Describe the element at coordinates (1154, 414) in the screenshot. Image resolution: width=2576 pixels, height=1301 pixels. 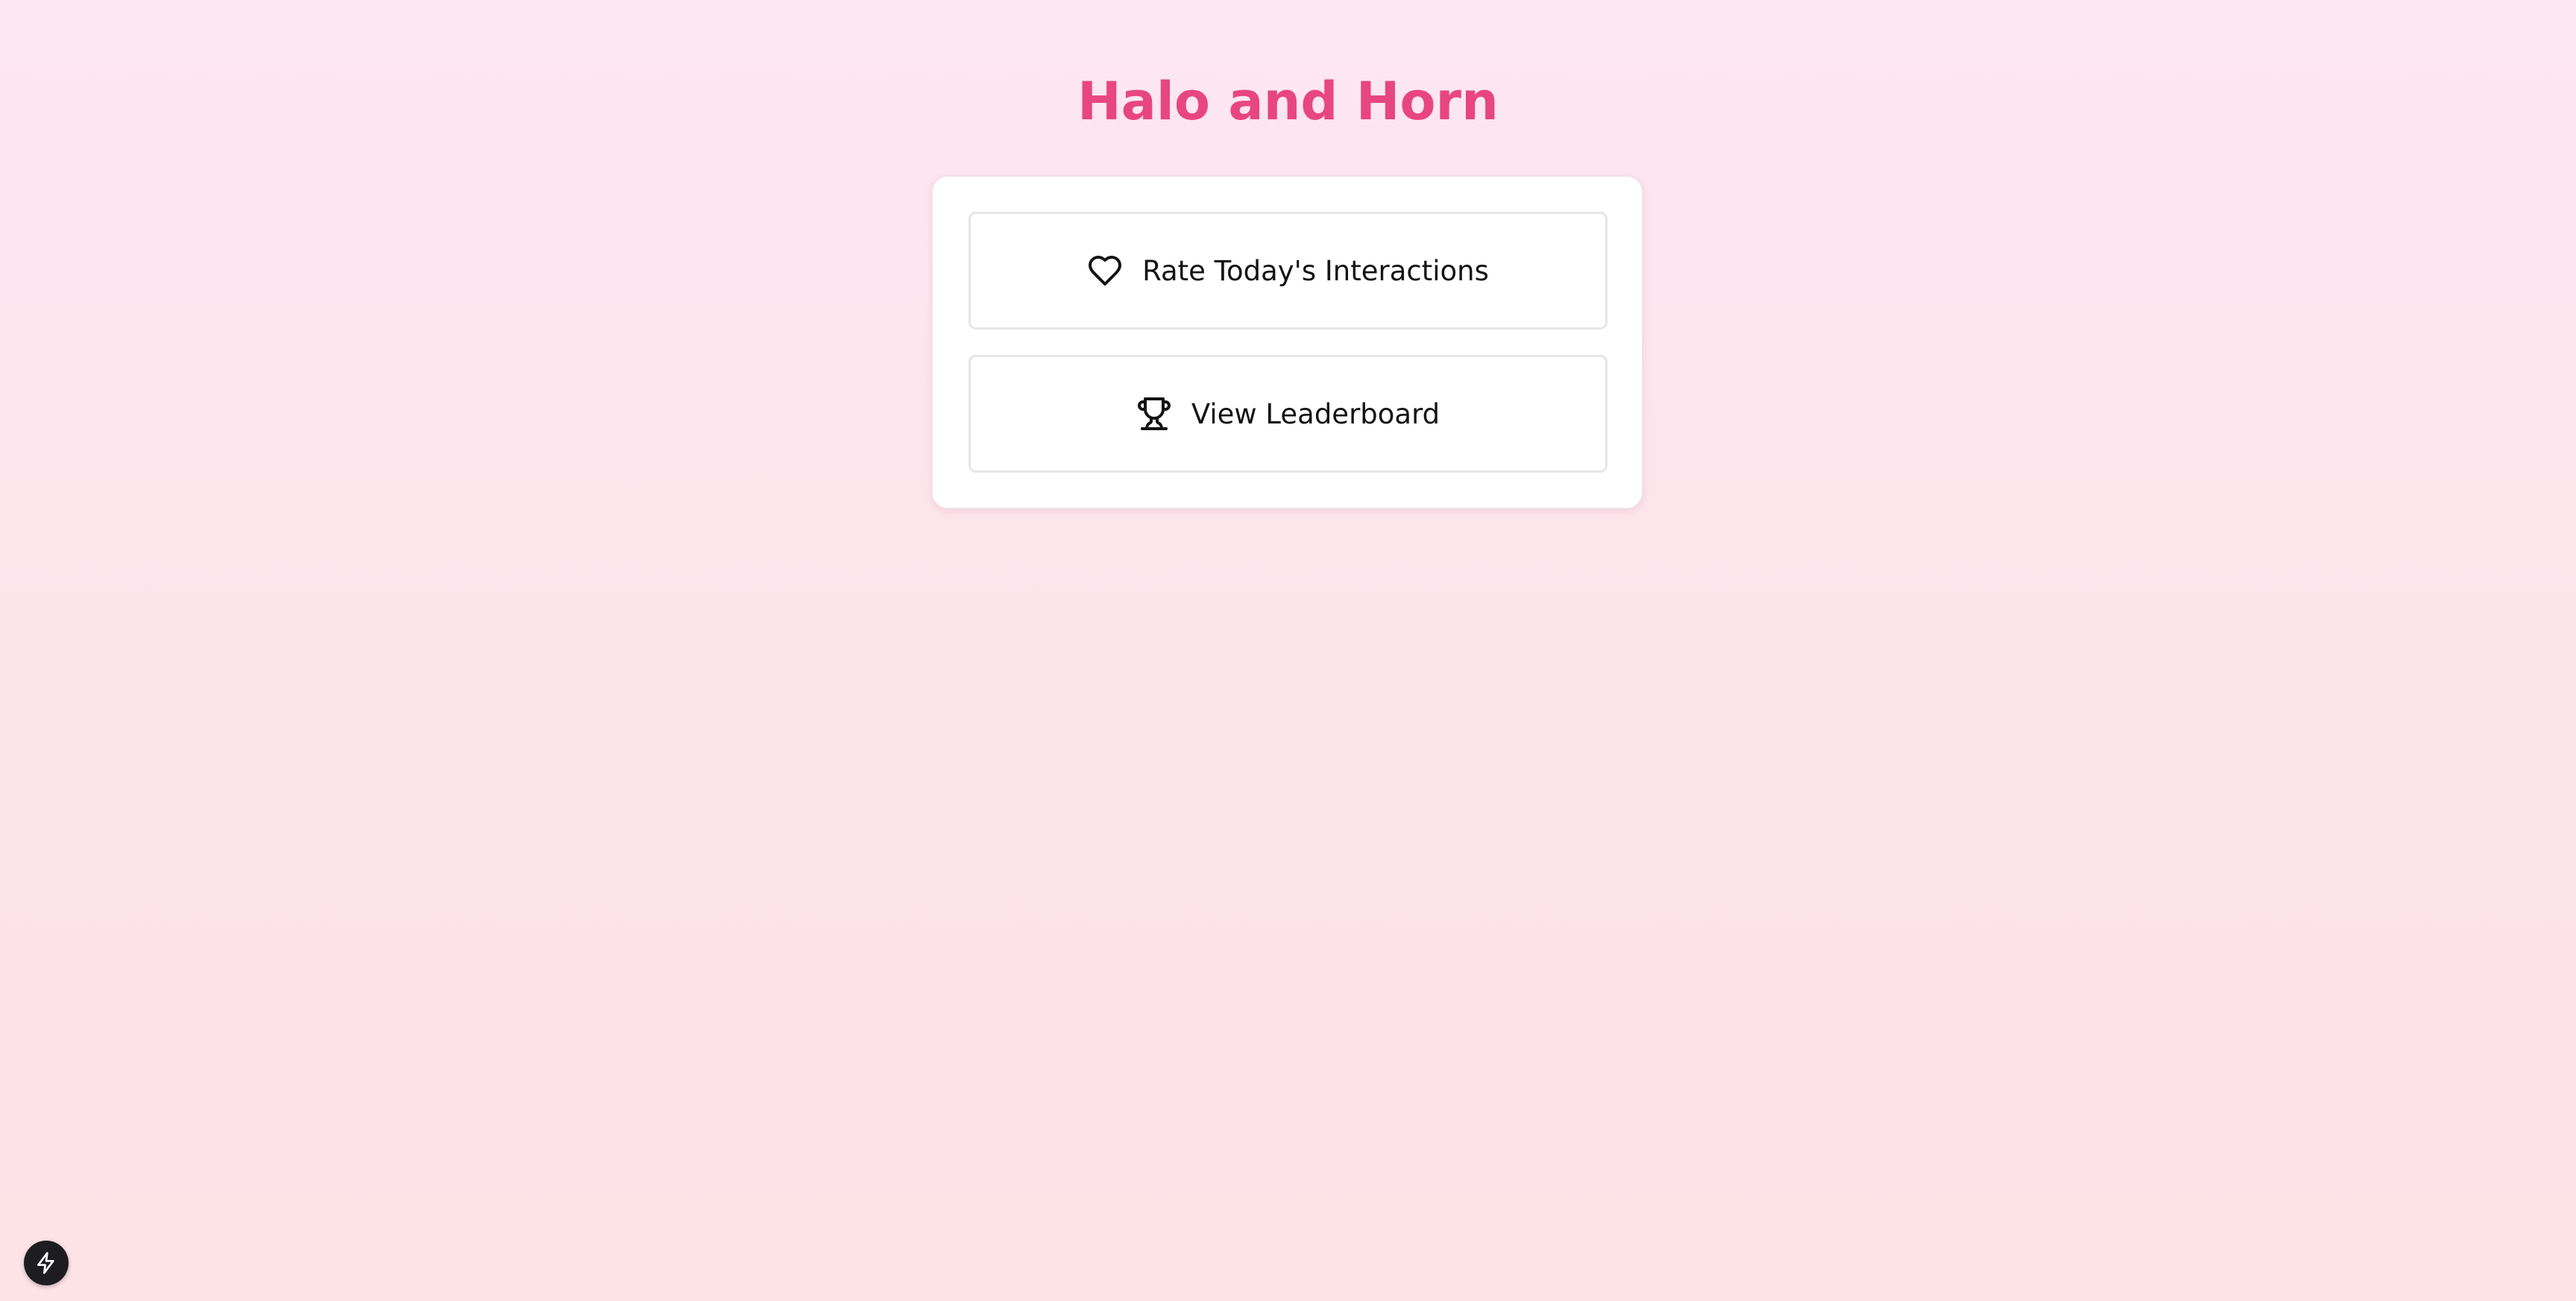
I see `trophy-icon` at that location.